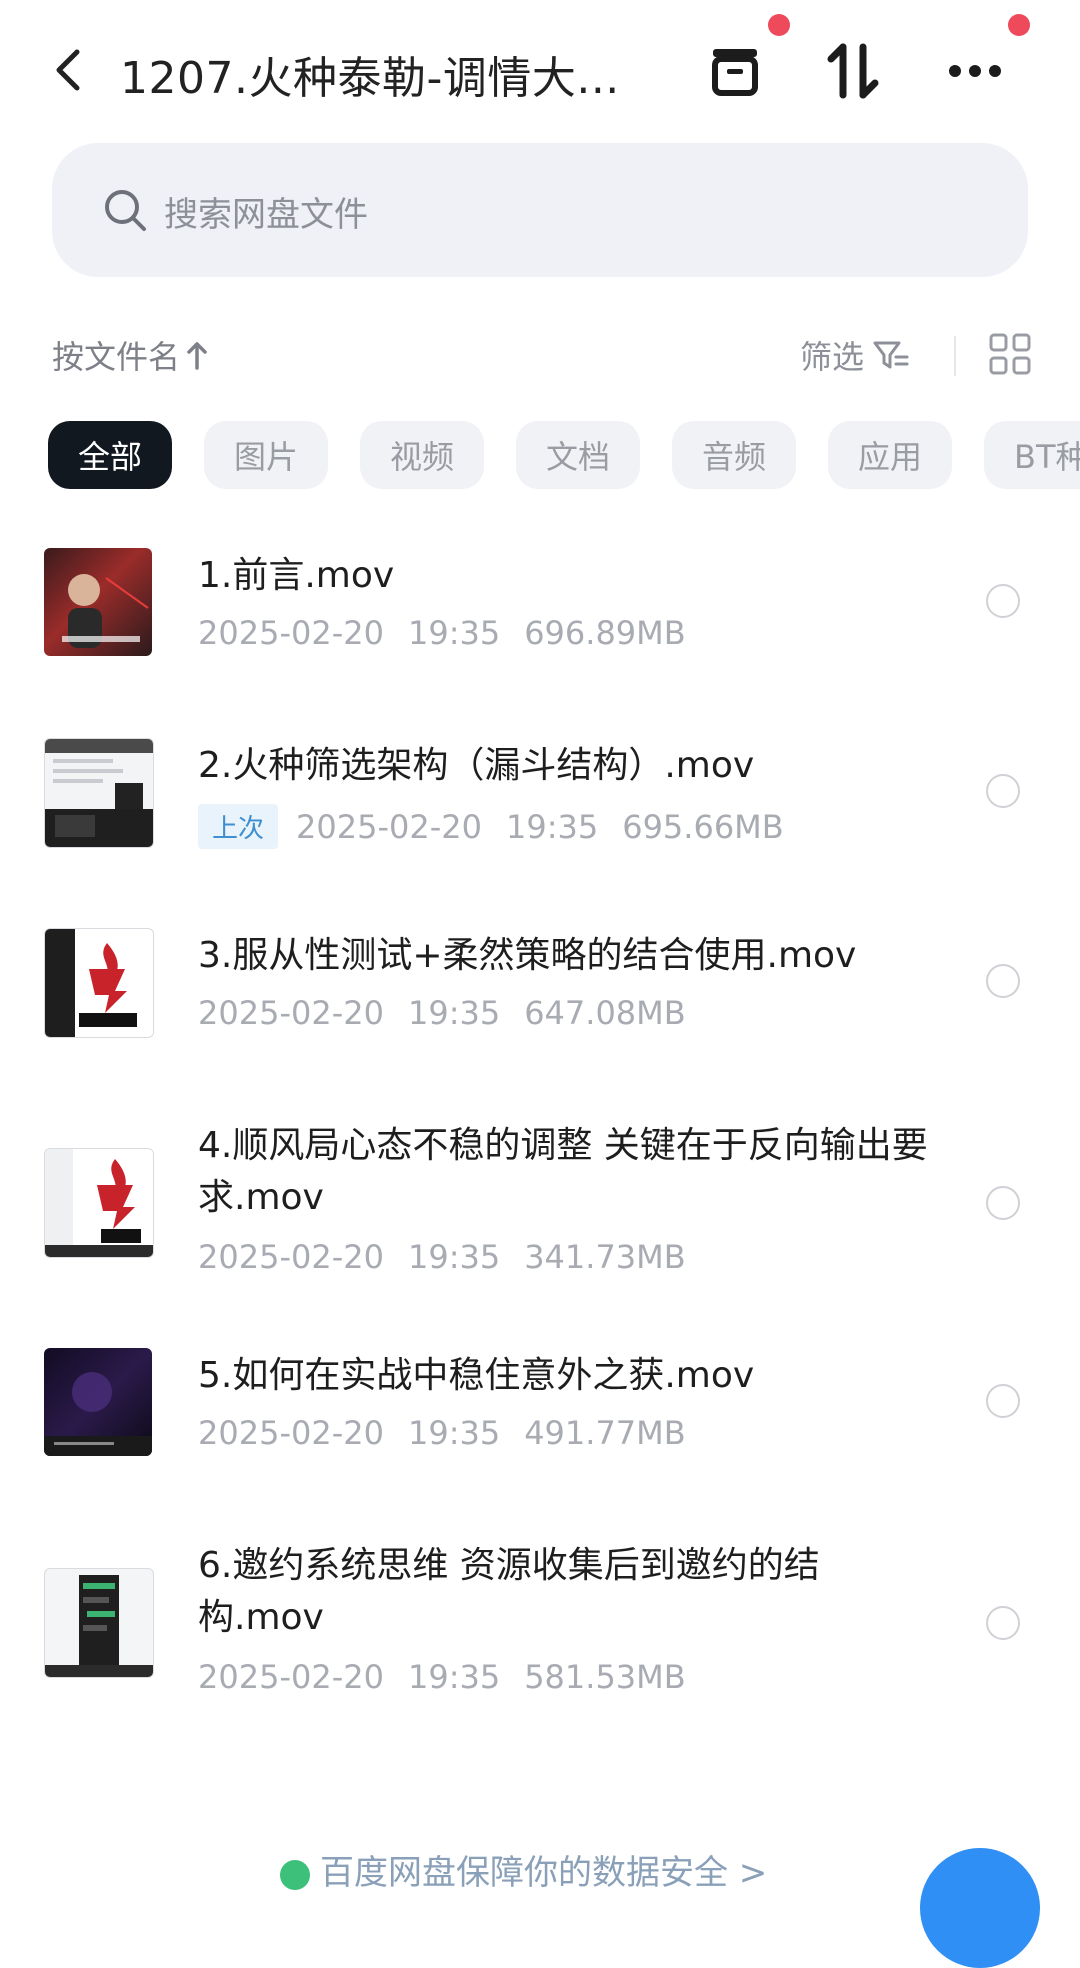 This screenshot has width=1080, height=1968. Describe the element at coordinates (890, 455) in the screenshot. I see `tab-apps: 应用` at that location.